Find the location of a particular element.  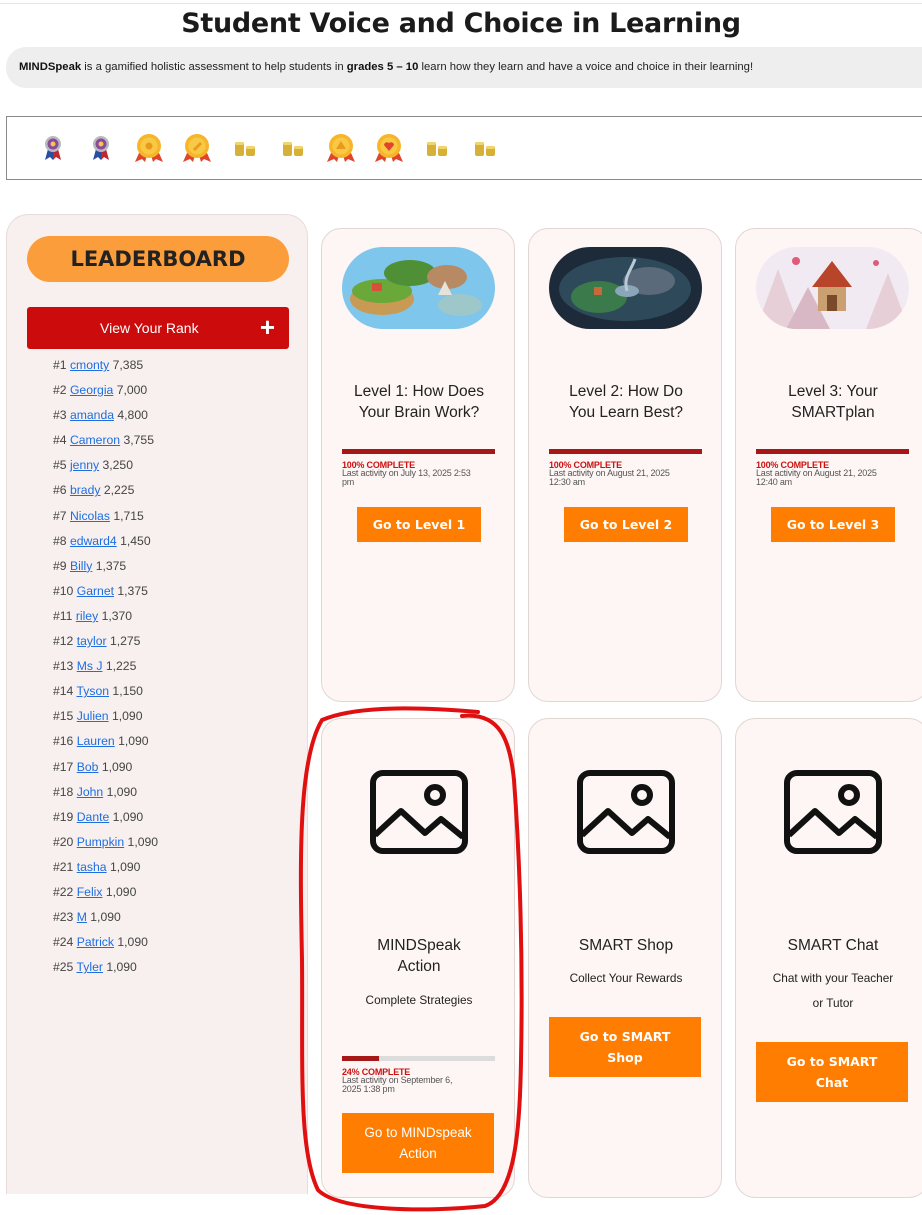

view-rank-button: View Your Rank + is located at coordinates (158, 328).